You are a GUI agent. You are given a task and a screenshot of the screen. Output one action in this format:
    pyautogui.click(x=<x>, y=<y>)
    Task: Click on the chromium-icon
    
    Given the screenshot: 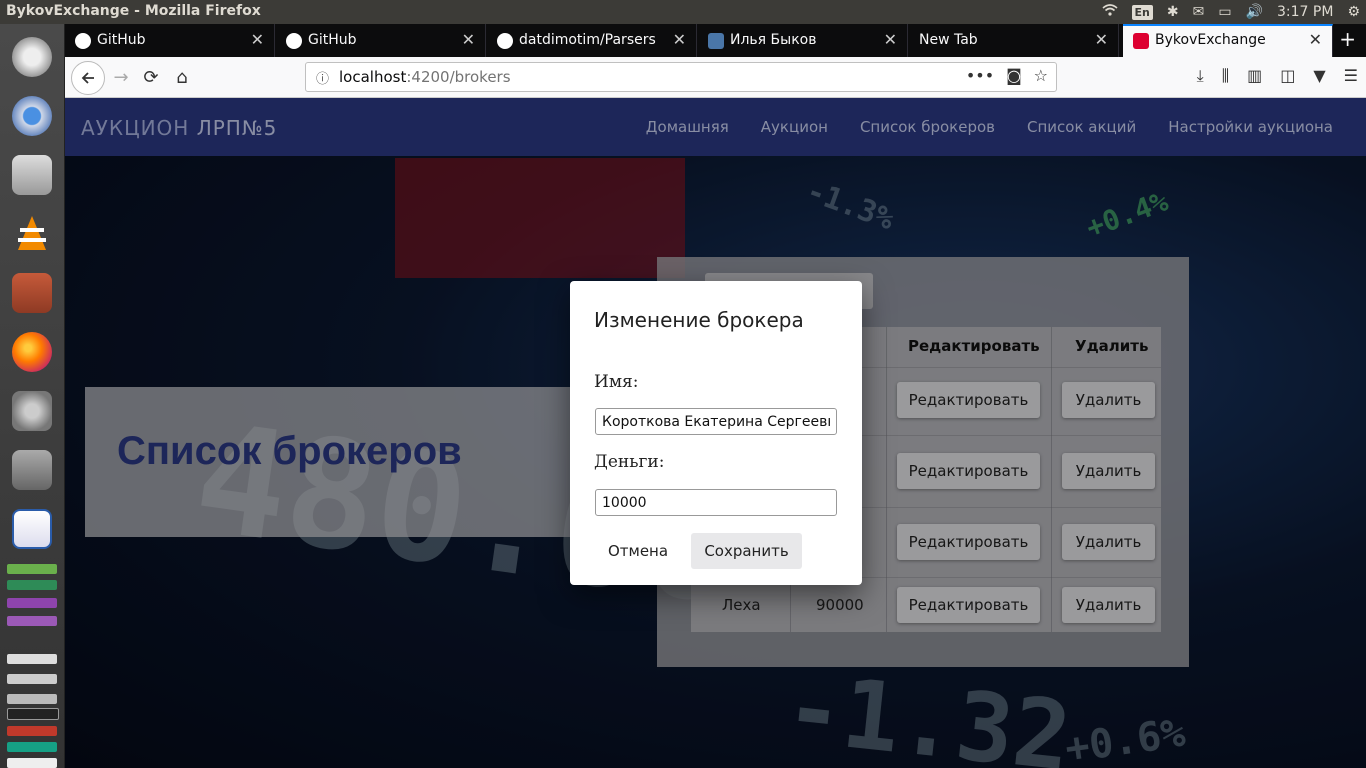 What is the action you would take?
    pyautogui.click(x=32, y=116)
    